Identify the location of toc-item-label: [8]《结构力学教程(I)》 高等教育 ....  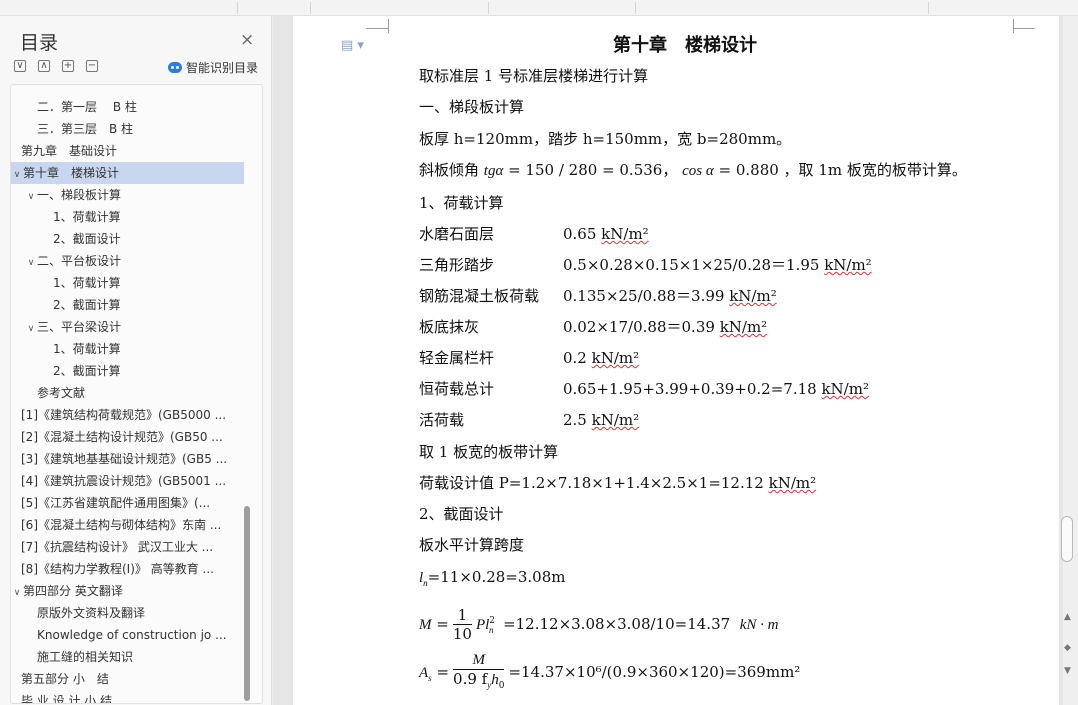
(117, 569).